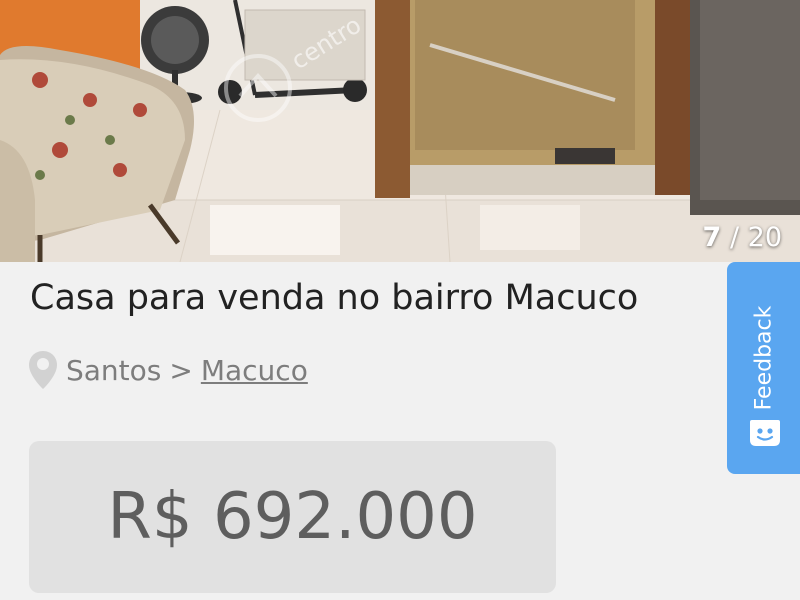  I want to click on listing-price: R$ 692.000, so click(292, 517).